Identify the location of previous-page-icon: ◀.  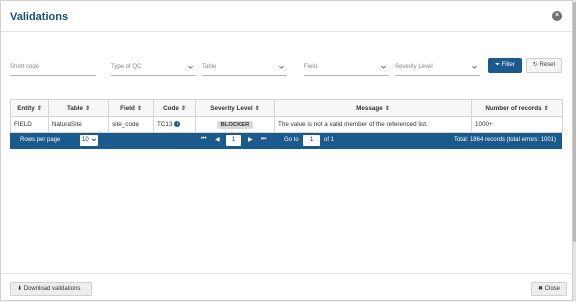
(217, 139).